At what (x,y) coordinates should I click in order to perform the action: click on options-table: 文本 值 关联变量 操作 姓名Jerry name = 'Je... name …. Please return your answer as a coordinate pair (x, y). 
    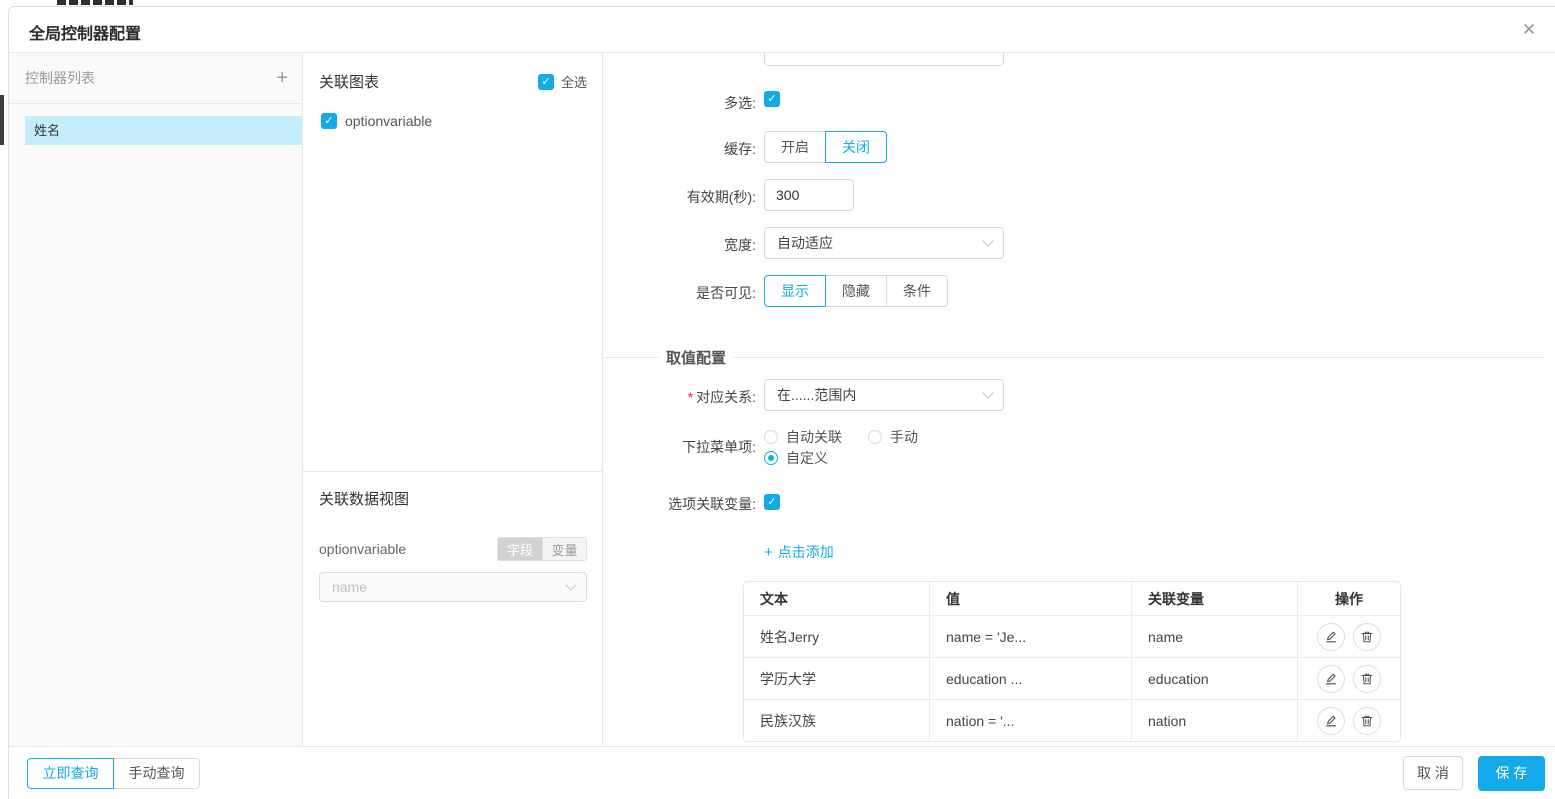
    Looking at the image, I should click on (1072, 661).